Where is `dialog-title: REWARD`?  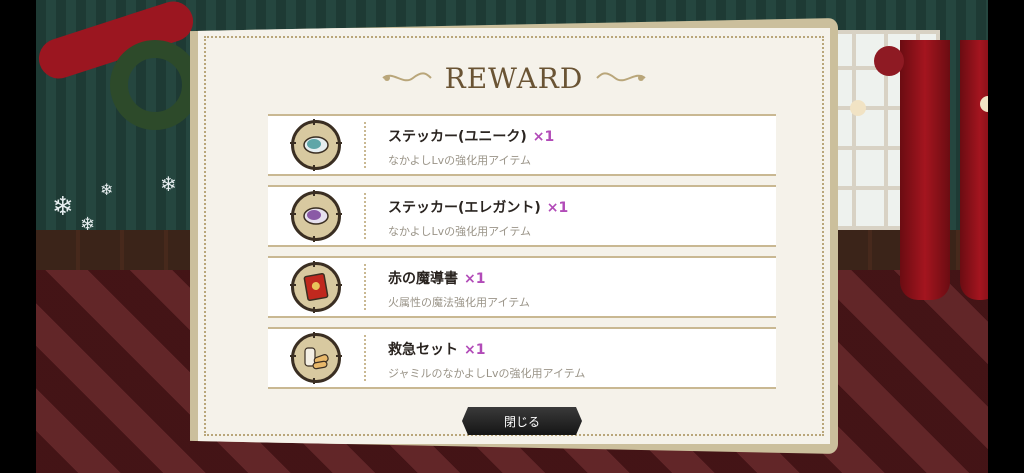
dialog-title: REWARD is located at coordinates (514, 78).